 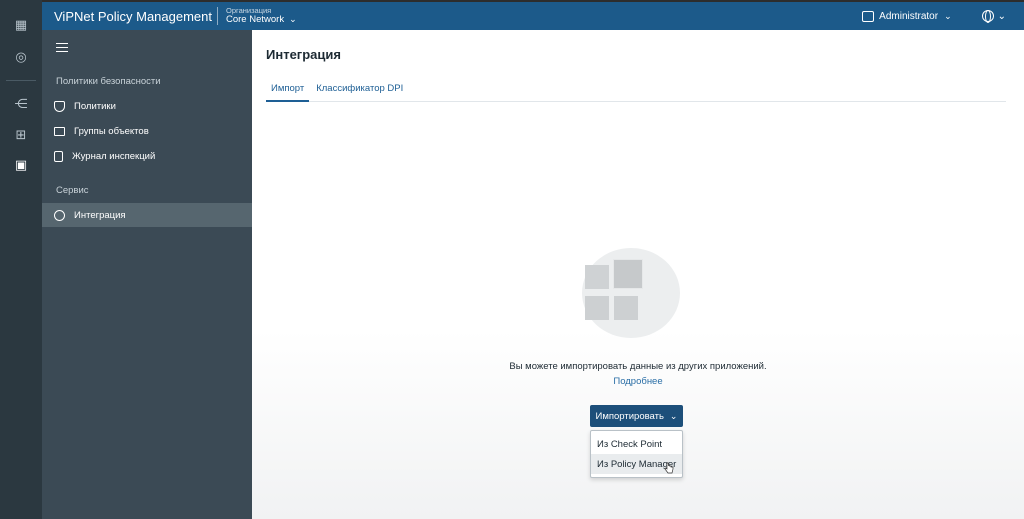 What do you see at coordinates (59, 131) in the screenshot?
I see `folder-icon` at bounding box center [59, 131].